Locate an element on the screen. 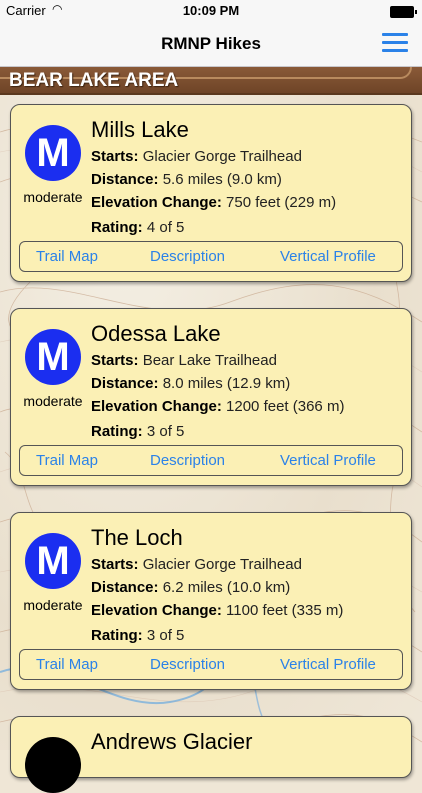 Image resolution: width=422 pixels, height=793 pixels. hike-name: The Loch is located at coordinates (137, 537).